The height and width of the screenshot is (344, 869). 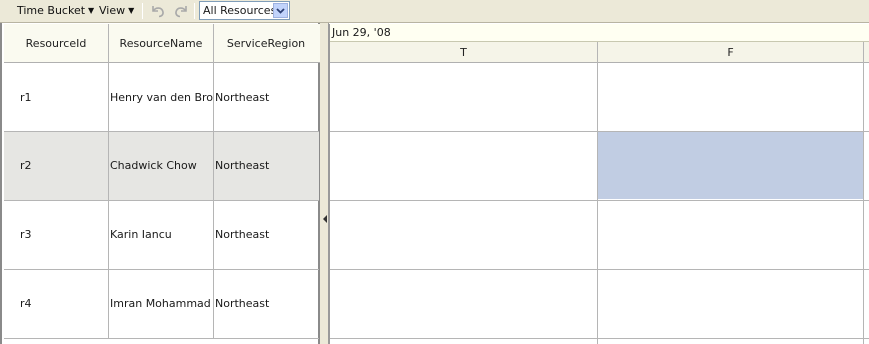 What do you see at coordinates (63, 98) in the screenshot?
I see `cell-resource-id: r1` at bounding box center [63, 98].